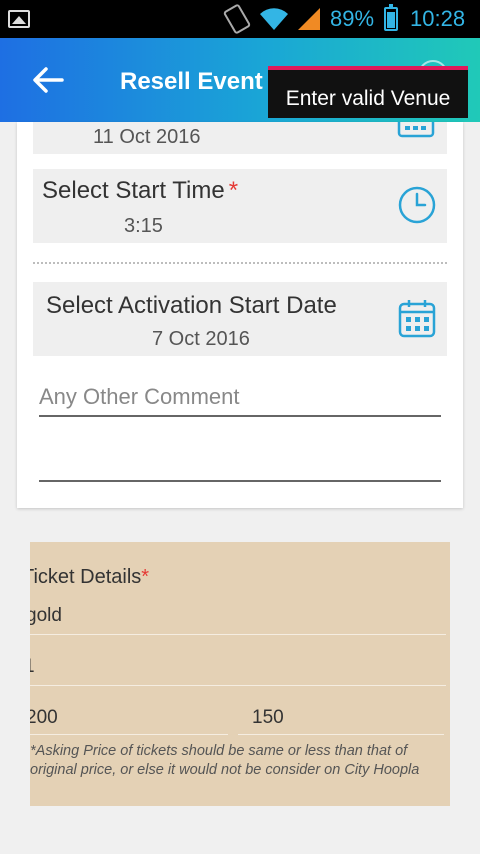 The image size is (480, 854). I want to click on activation-date-label: Select Activation Start Date, so click(191, 305).